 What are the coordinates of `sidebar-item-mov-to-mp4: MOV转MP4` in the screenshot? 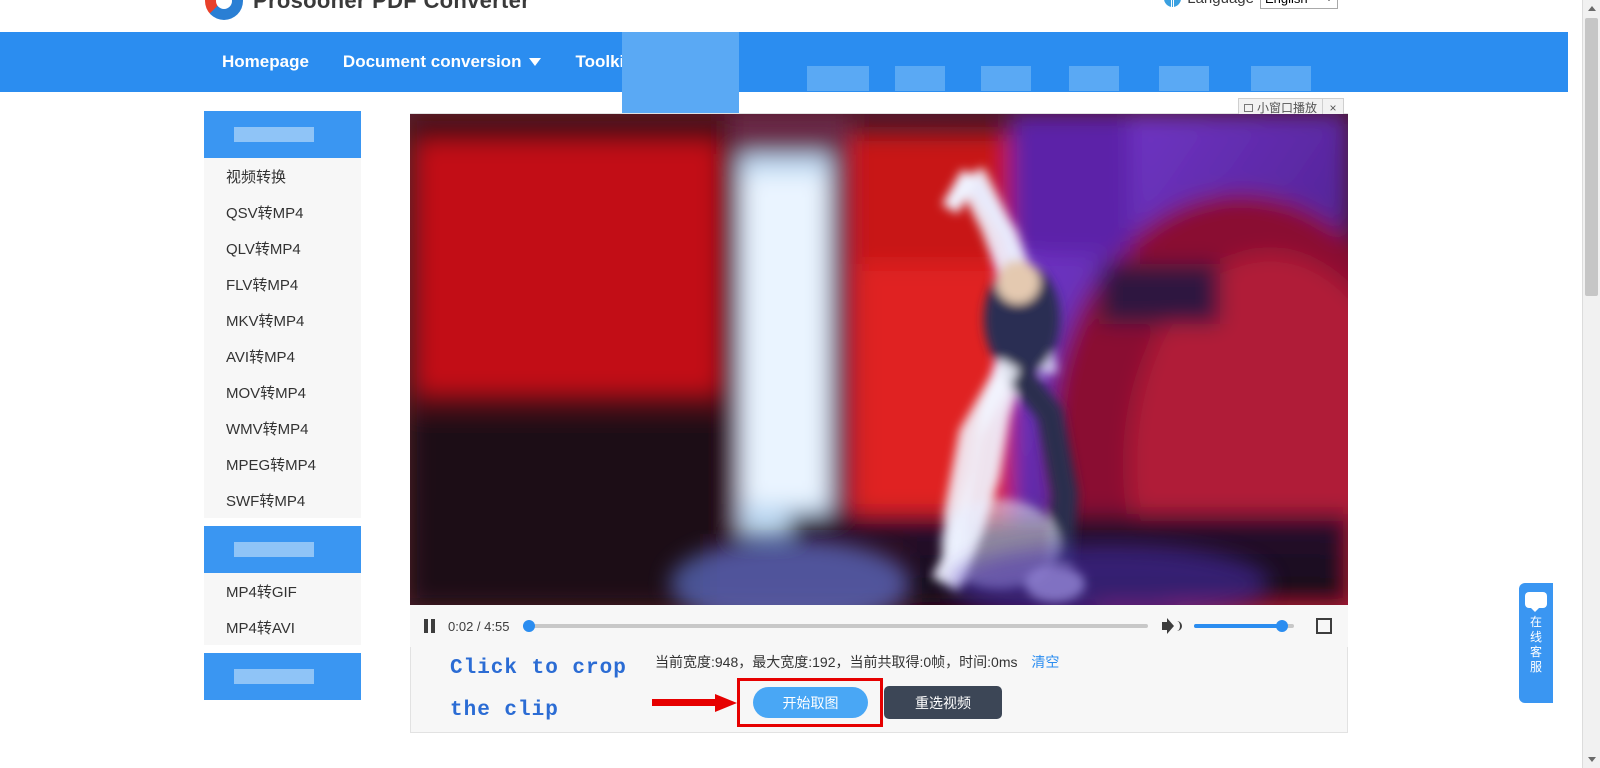 It's located at (282, 392).